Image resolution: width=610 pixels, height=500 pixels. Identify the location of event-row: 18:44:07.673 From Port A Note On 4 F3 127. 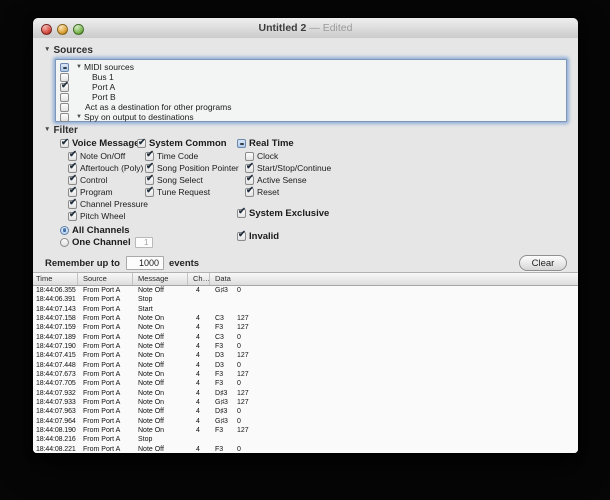
(305, 374).